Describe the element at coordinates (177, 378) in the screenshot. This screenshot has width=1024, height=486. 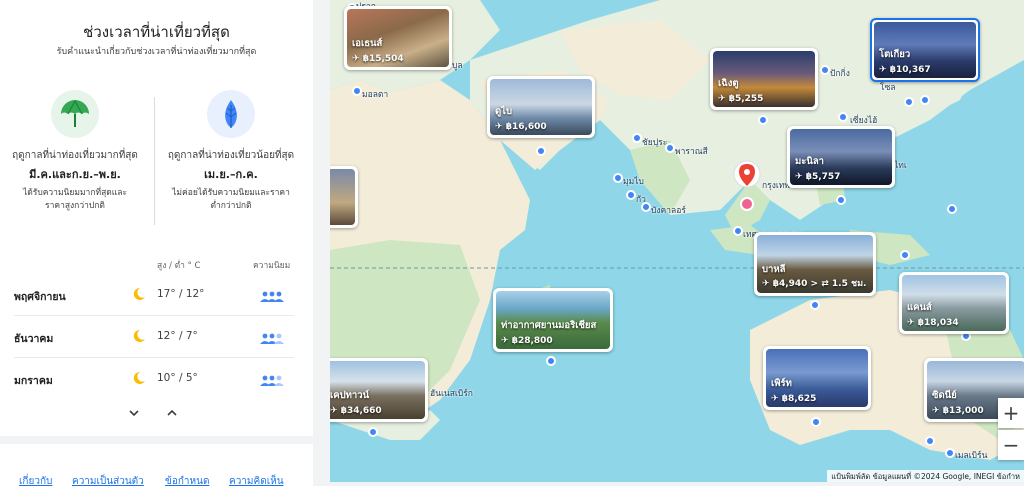
I see `month-temperature: 10° / 5°` at that location.